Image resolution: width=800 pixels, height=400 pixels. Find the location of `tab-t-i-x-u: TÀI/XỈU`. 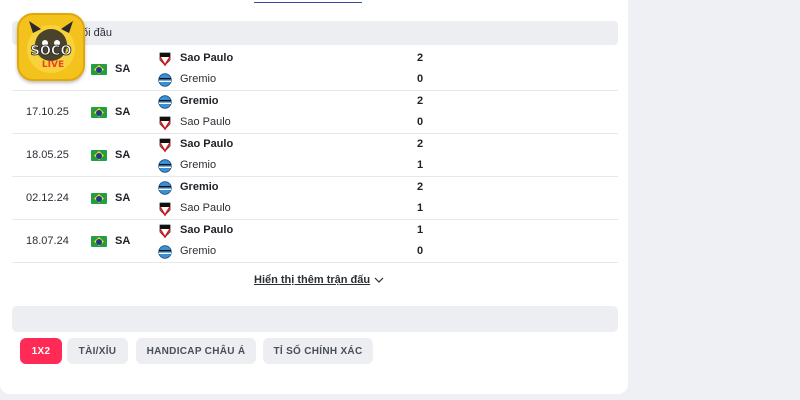

tab-t-i-x-u: TÀI/XỈU is located at coordinates (97, 351).